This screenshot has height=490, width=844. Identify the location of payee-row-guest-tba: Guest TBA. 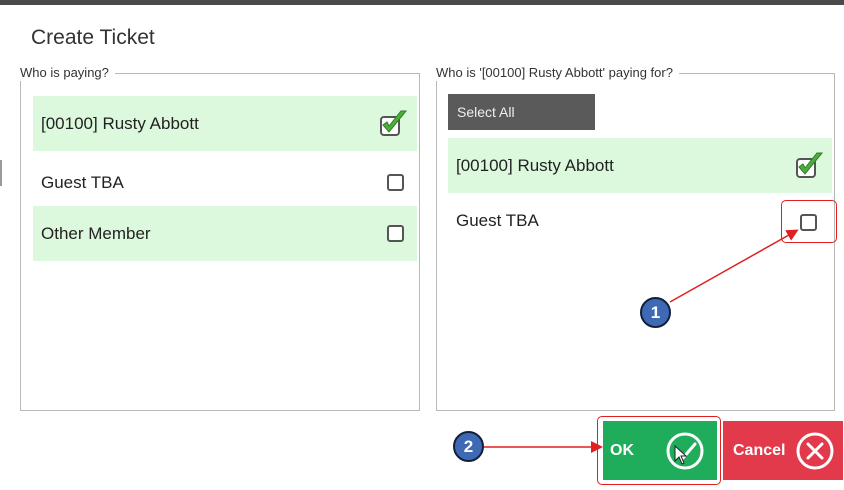
(640, 221).